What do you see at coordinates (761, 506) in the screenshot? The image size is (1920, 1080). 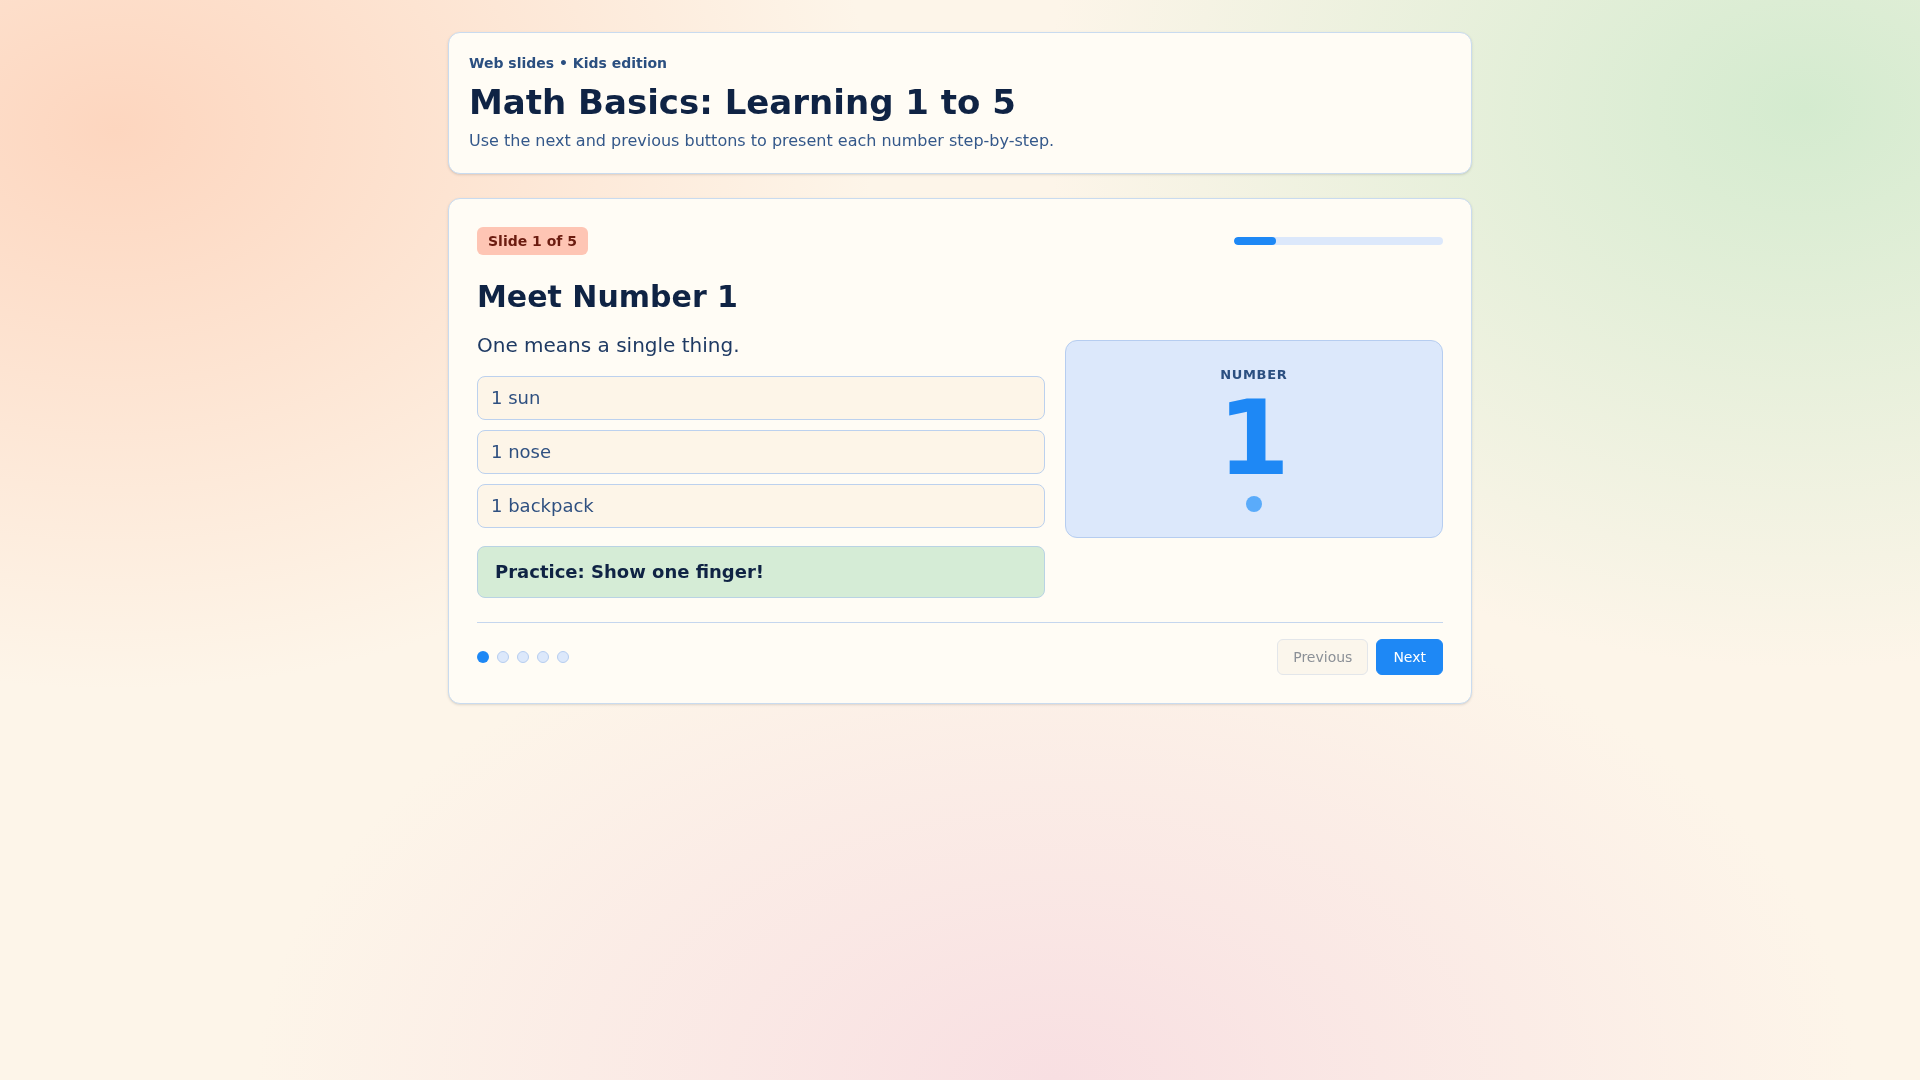 I see `example-item: 1 backpack` at bounding box center [761, 506].